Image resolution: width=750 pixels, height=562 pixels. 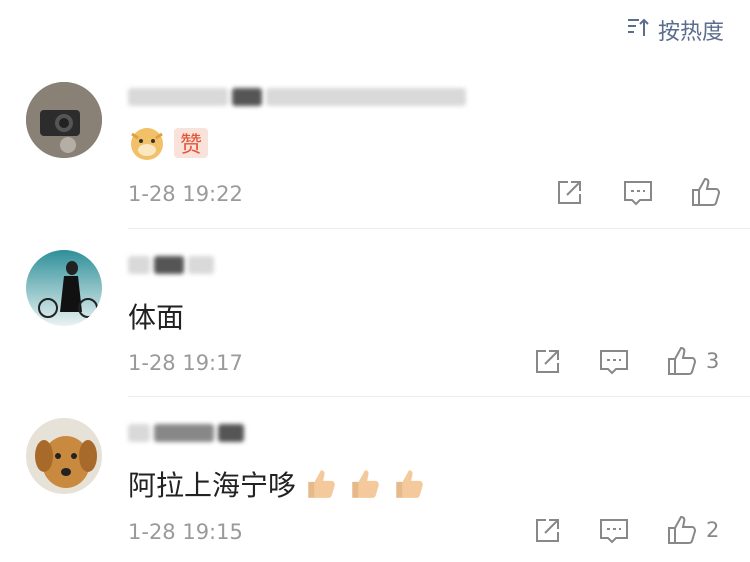 What do you see at coordinates (690, 32) in the screenshot?
I see `sort-label: 按热度` at bounding box center [690, 32].